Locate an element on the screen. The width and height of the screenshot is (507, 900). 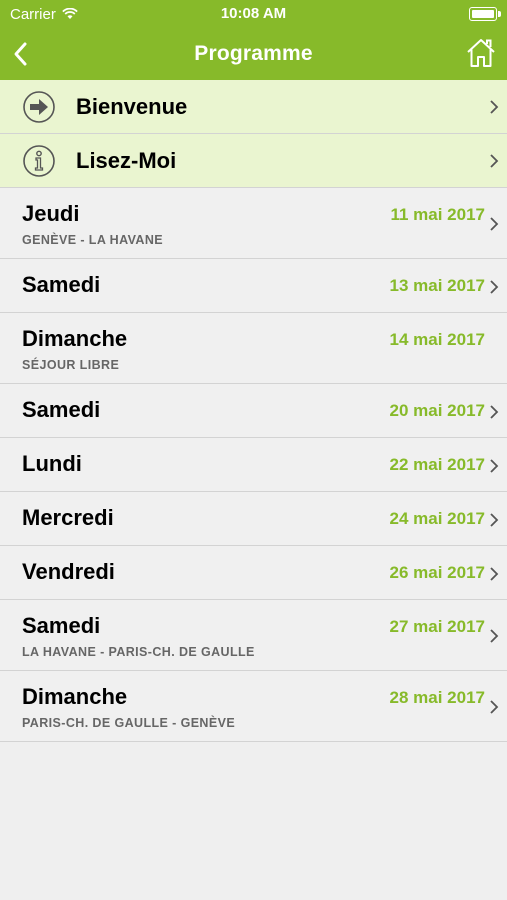
day-row-lundi-22: Lundi 22 mai 2017 is located at coordinates (253, 465).